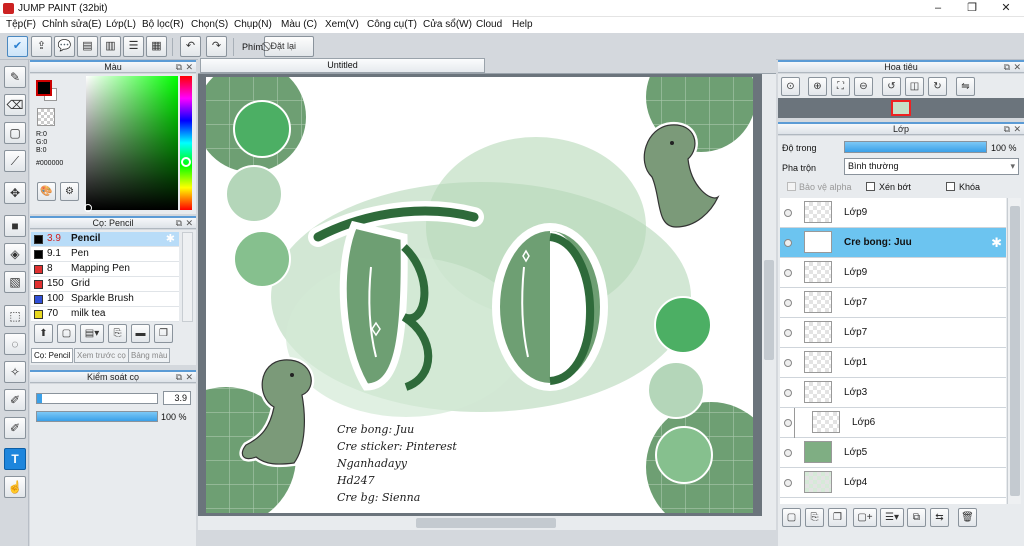 The image size is (1024, 546). What do you see at coordinates (769, 310) in the screenshot?
I see `vertical-scroll-thumb` at bounding box center [769, 310].